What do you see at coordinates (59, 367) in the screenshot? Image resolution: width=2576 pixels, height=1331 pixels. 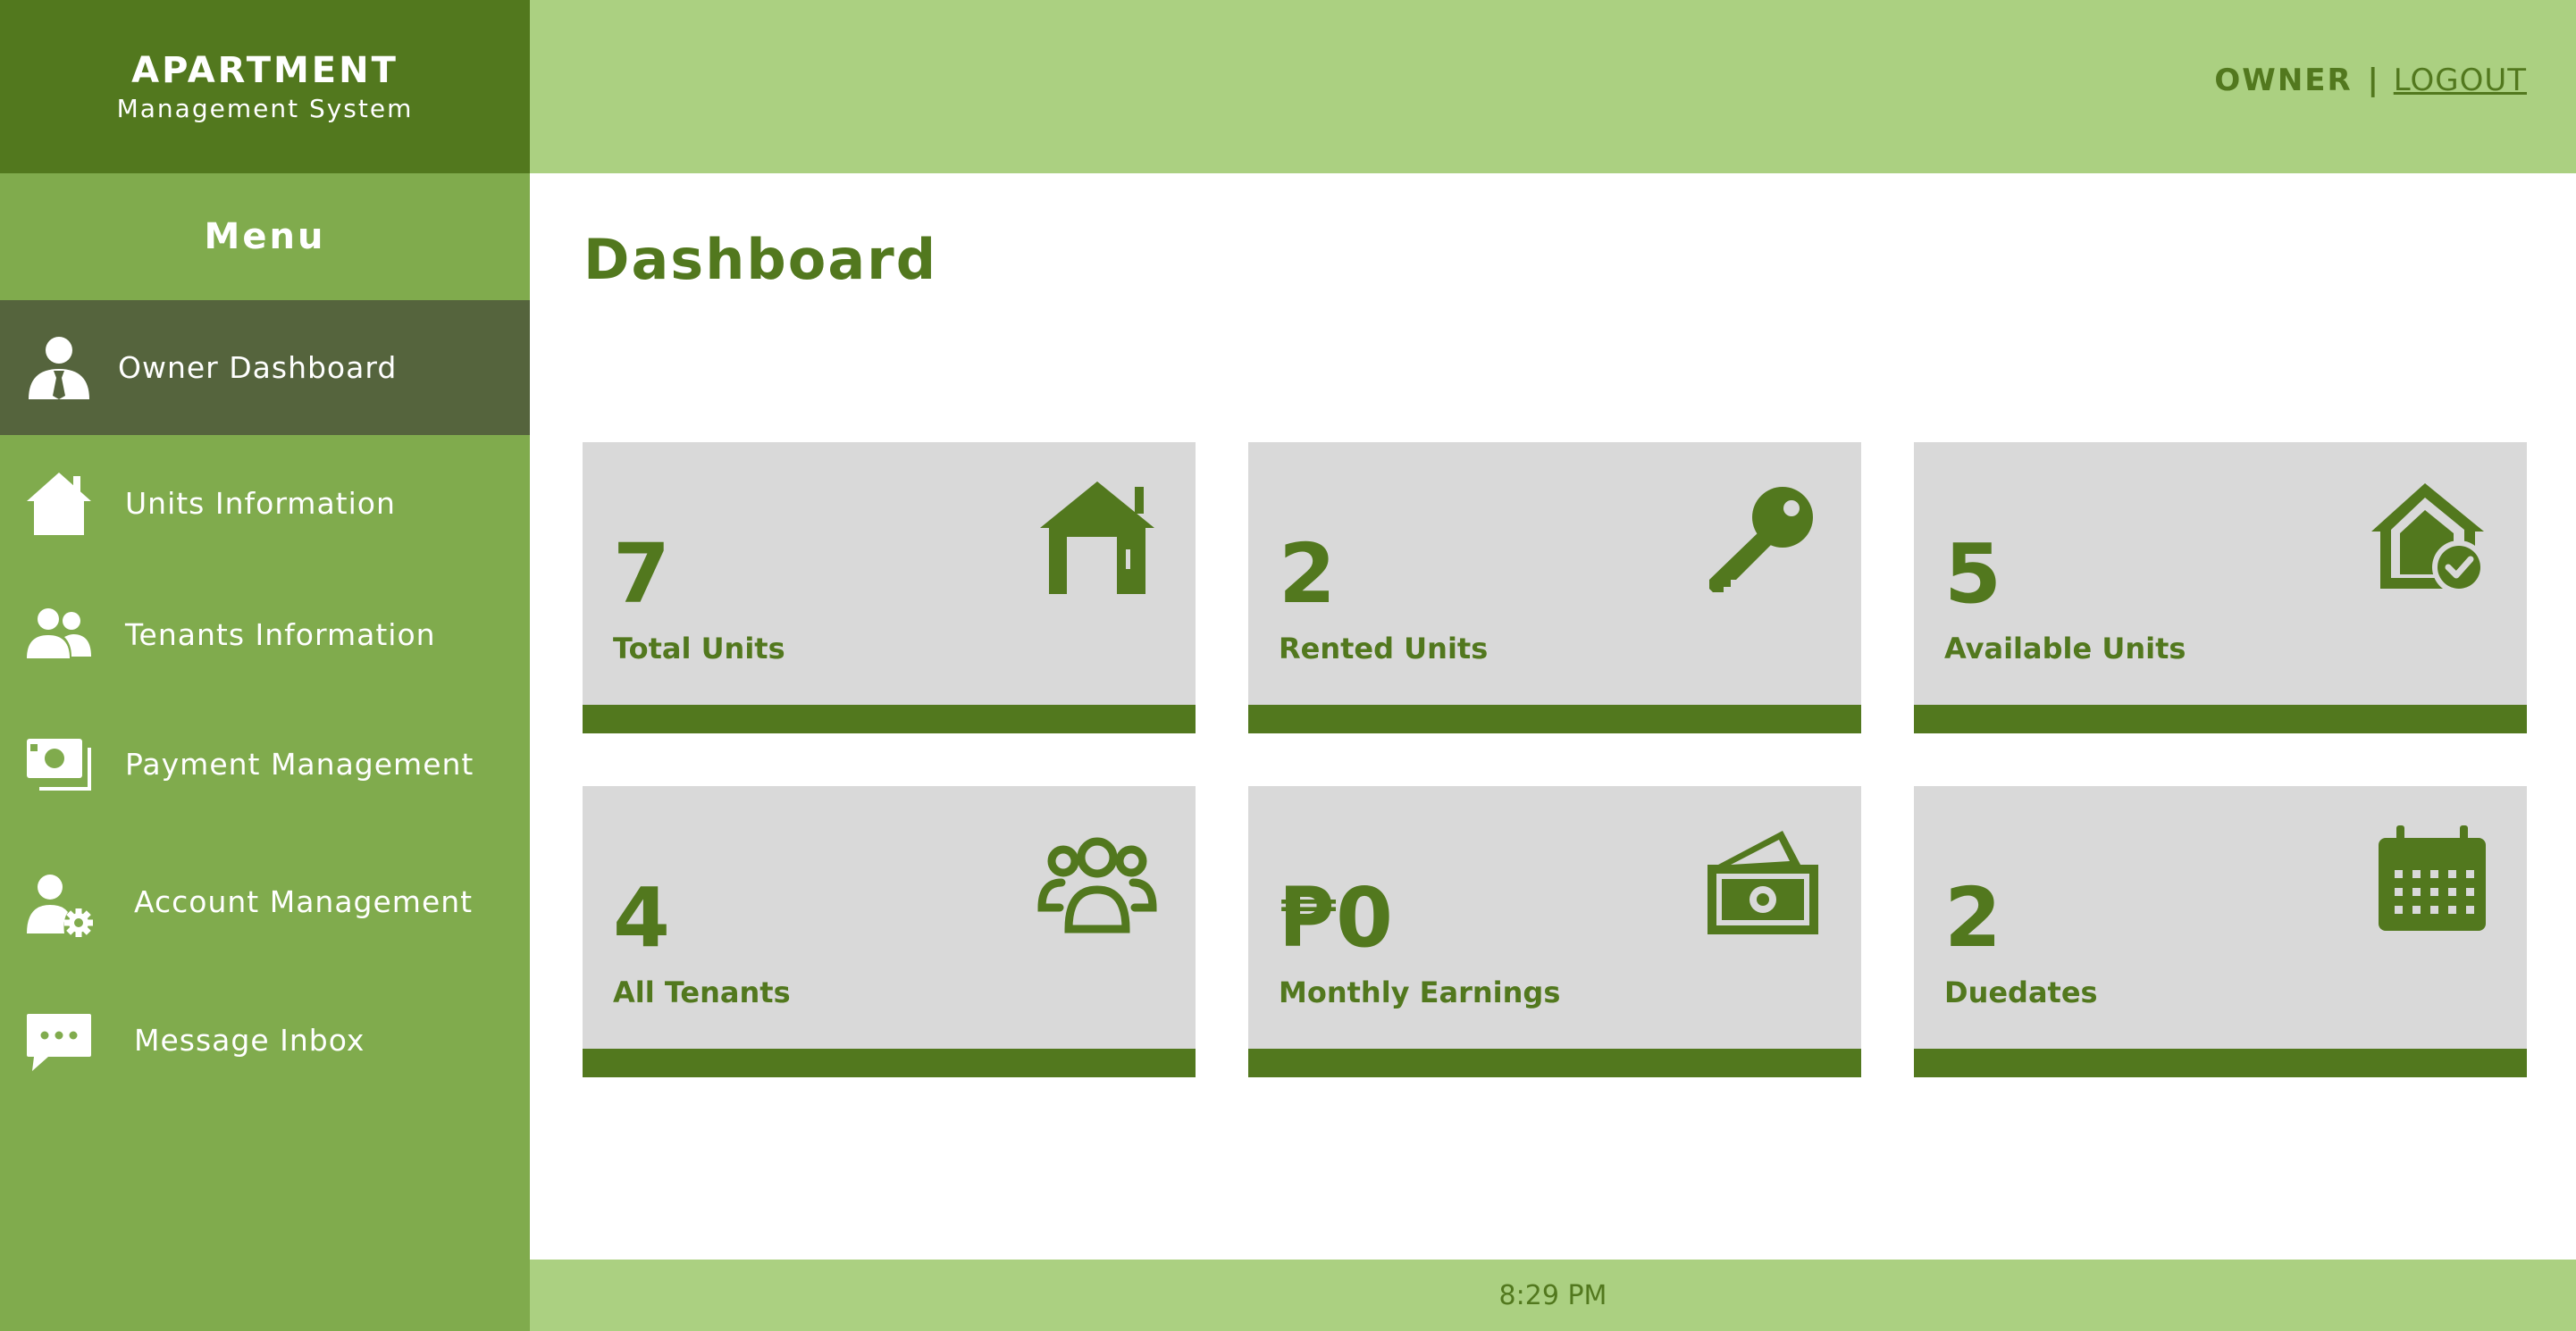 I see `user-tie-icon` at bounding box center [59, 367].